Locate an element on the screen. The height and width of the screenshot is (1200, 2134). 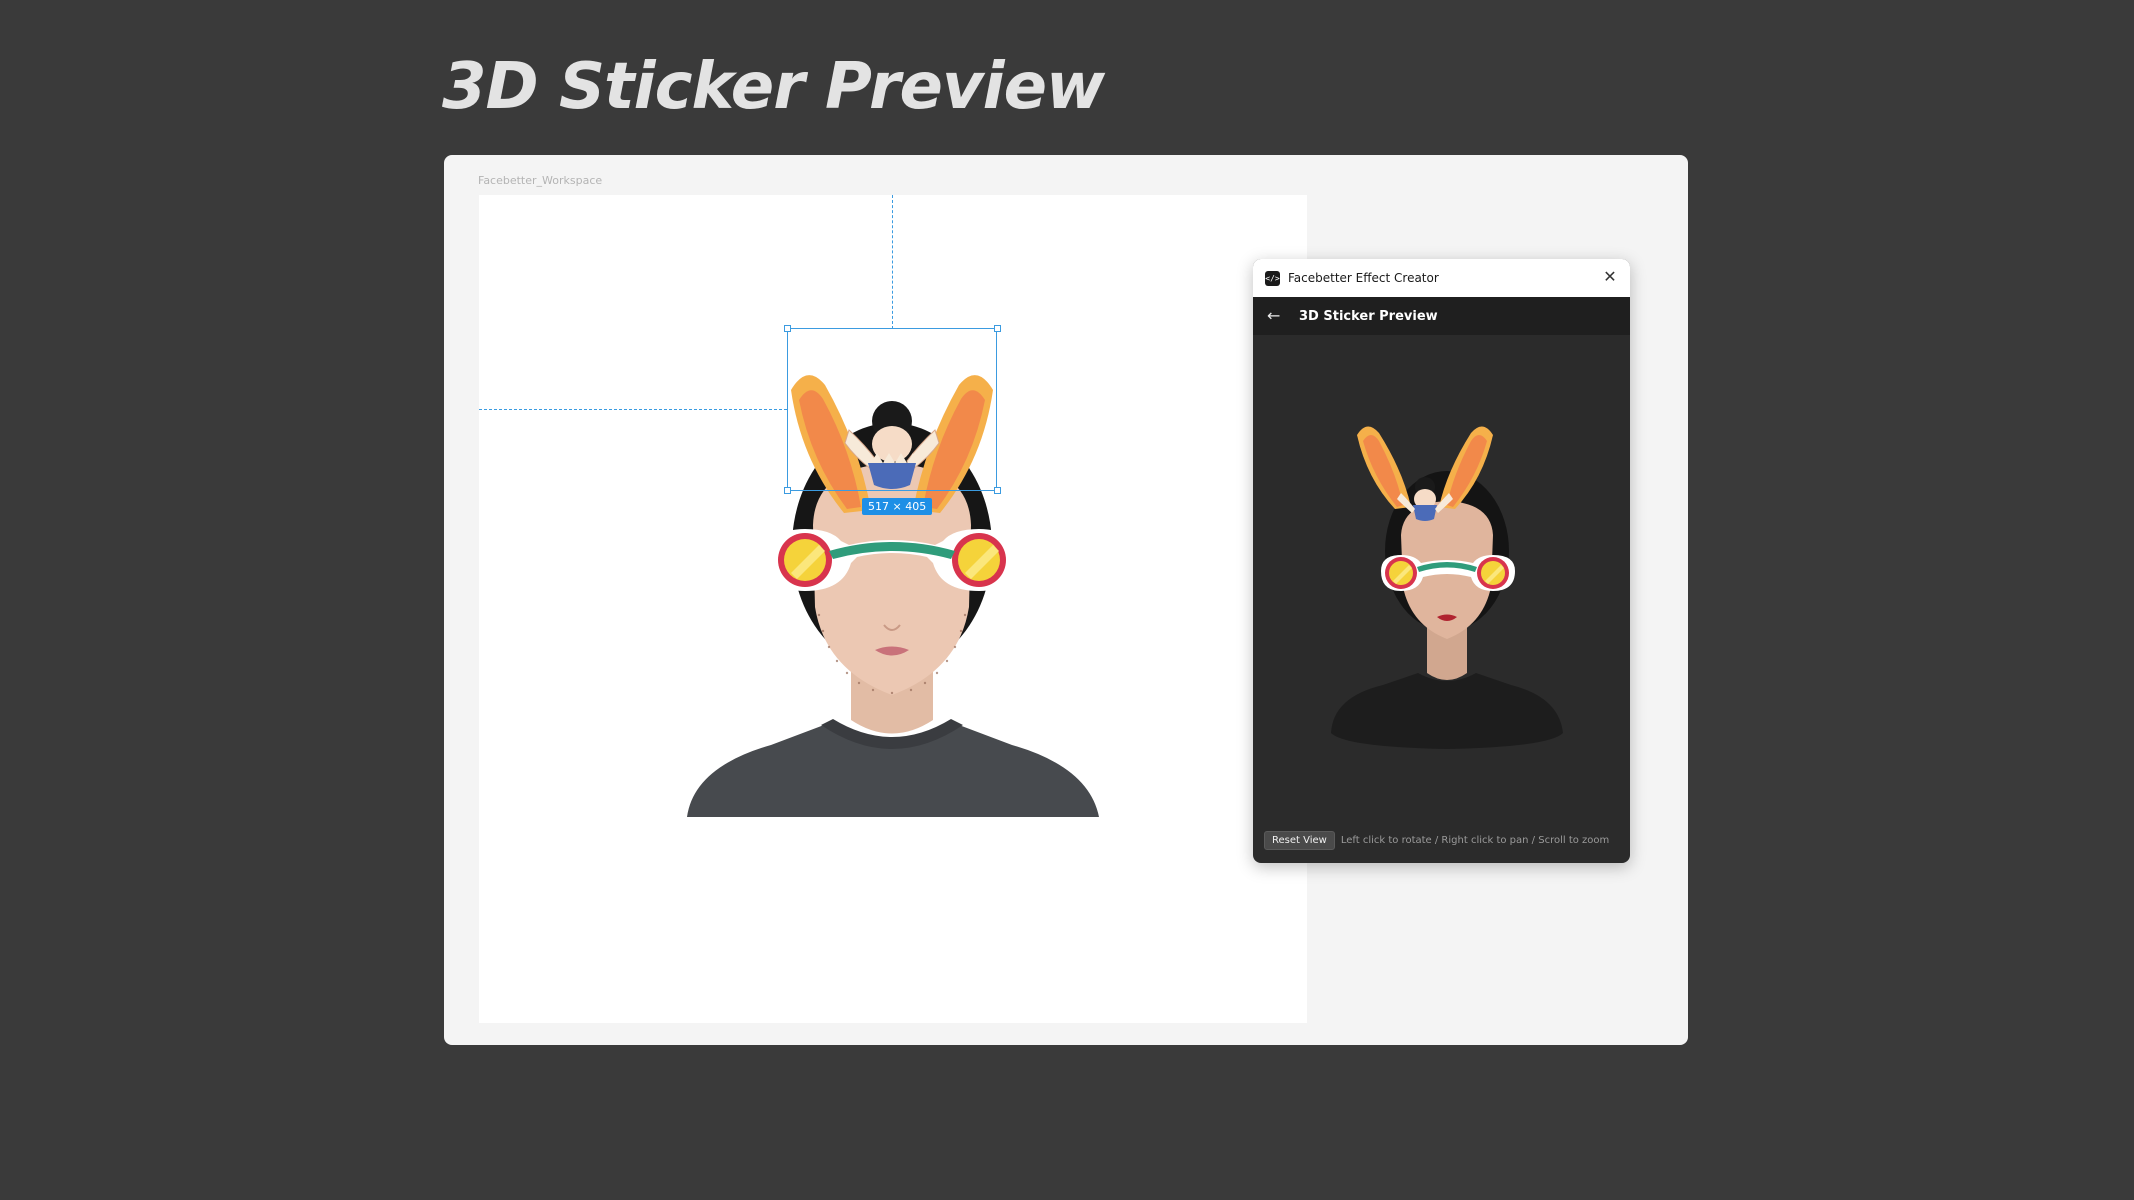
resize-handle-bottom-right is located at coordinates (997, 490).